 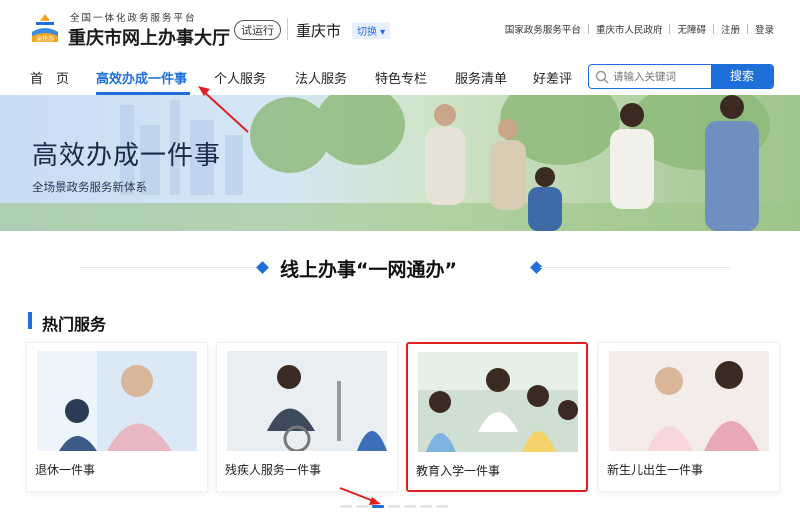 I want to click on banner-title: 高效办成一件事, so click(x=127, y=156).